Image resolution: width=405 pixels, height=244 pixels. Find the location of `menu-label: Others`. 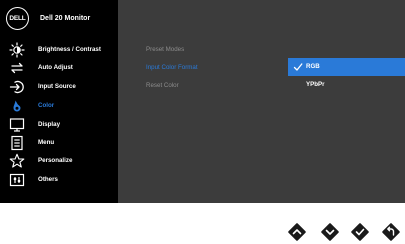

menu-label: Others is located at coordinates (48, 179).